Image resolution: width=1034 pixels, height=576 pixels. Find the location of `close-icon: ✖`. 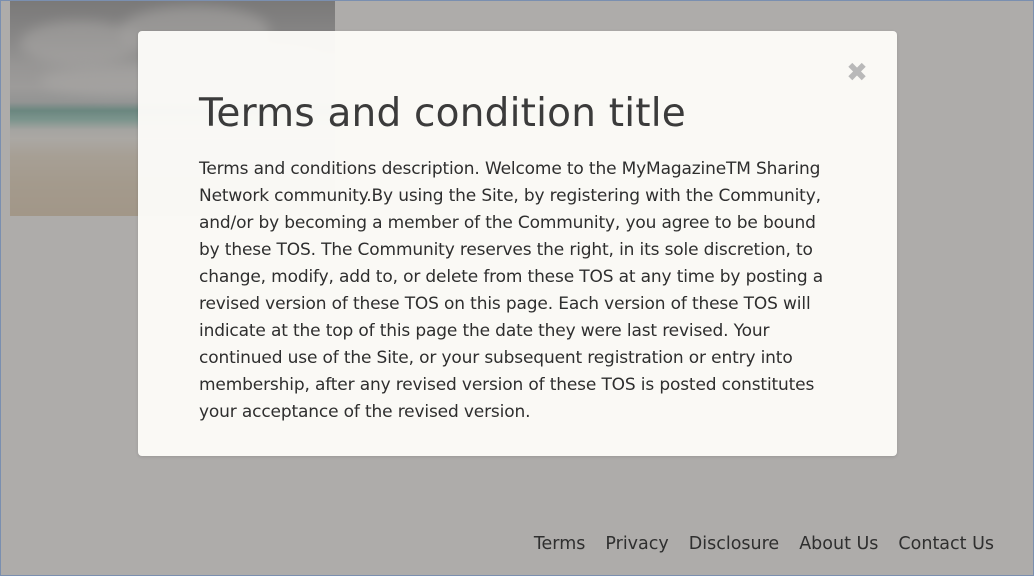

close-icon: ✖ is located at coordinates (857, 73).